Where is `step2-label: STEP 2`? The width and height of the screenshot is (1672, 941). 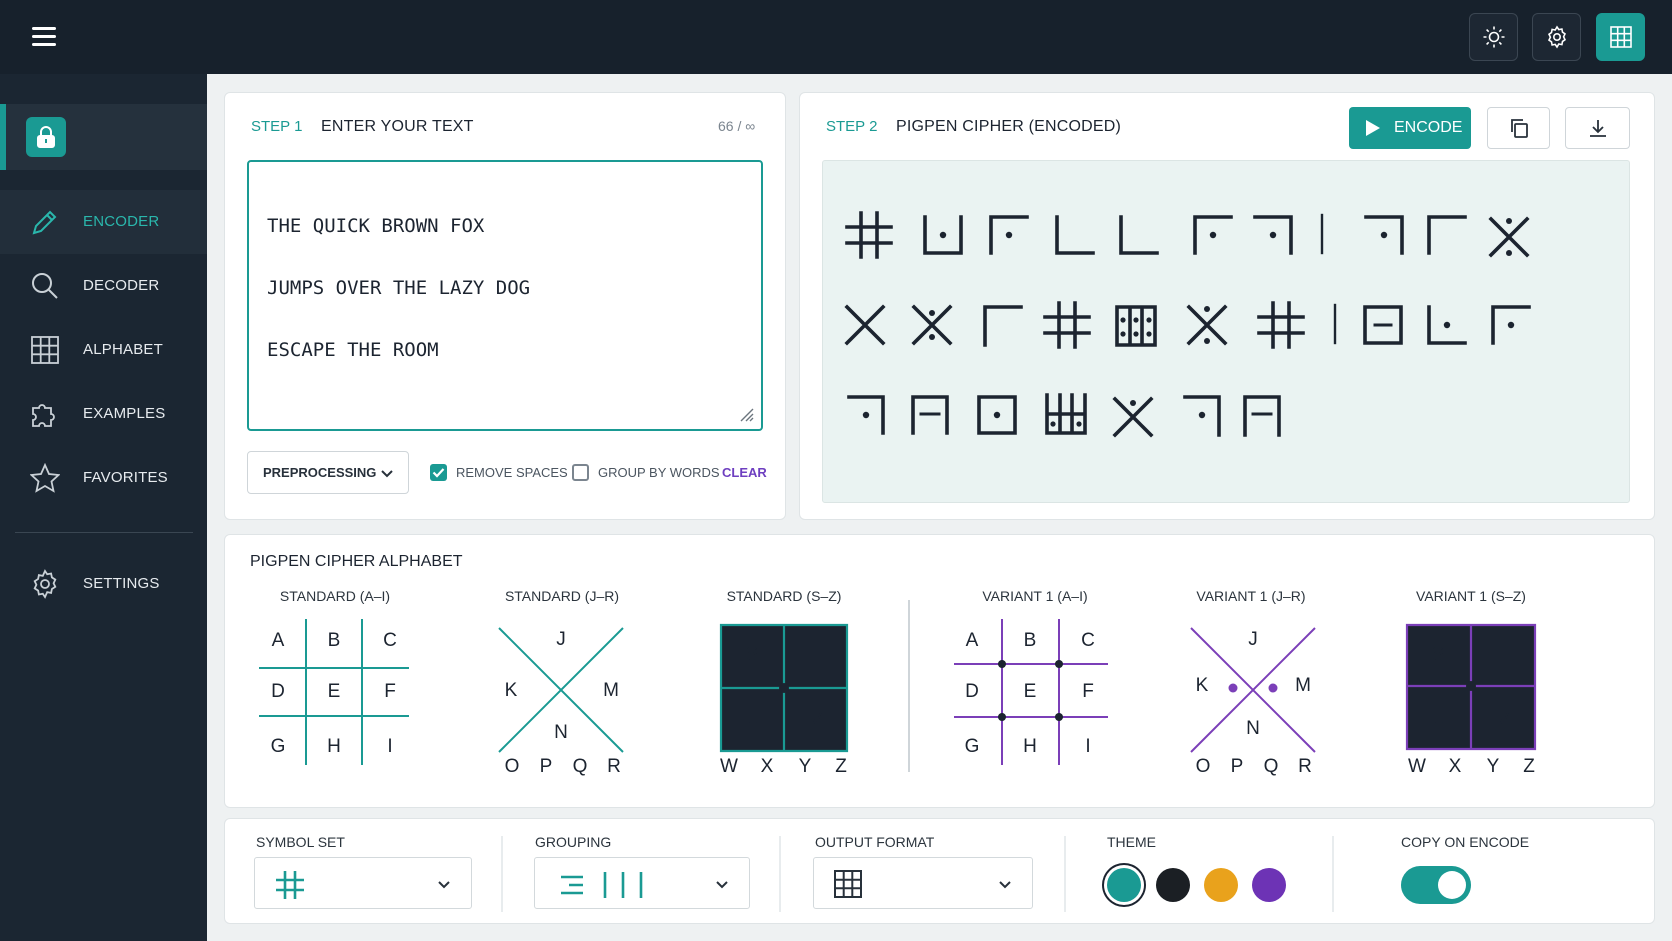
step2-label: STEP 2 is located at coordinates (852, 126).